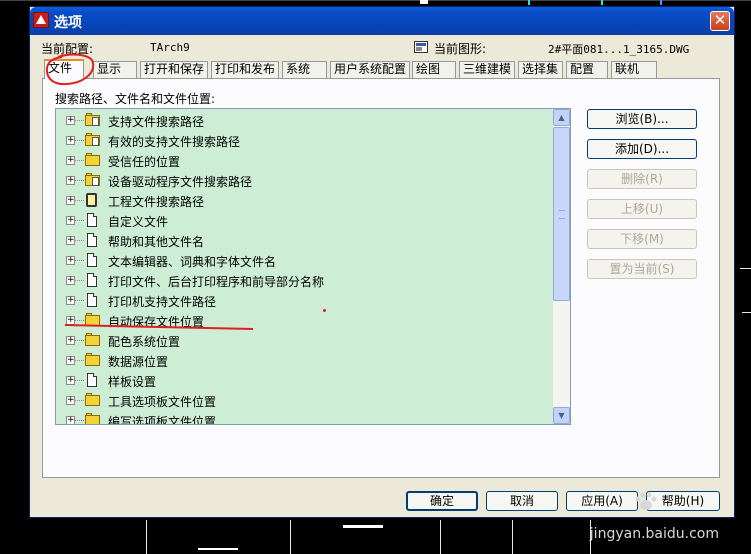 The width and height of the screenshot is (751, 554). I want to click on background-frame-line, so click(375, 0).